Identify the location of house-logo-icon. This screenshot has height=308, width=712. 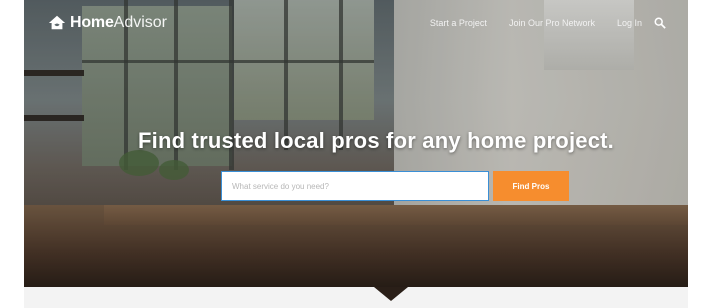
(57, 22).